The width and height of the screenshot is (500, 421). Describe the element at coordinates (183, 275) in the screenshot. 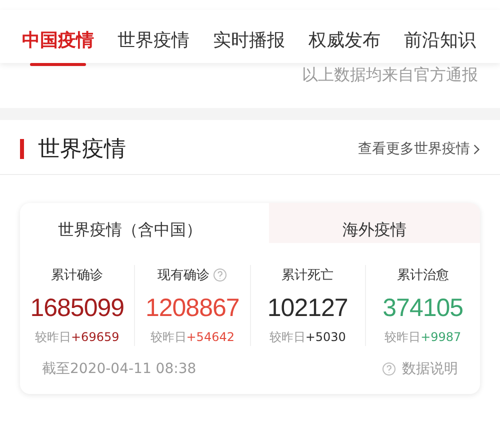

I see `stat-label: 现有确诊` at that location.